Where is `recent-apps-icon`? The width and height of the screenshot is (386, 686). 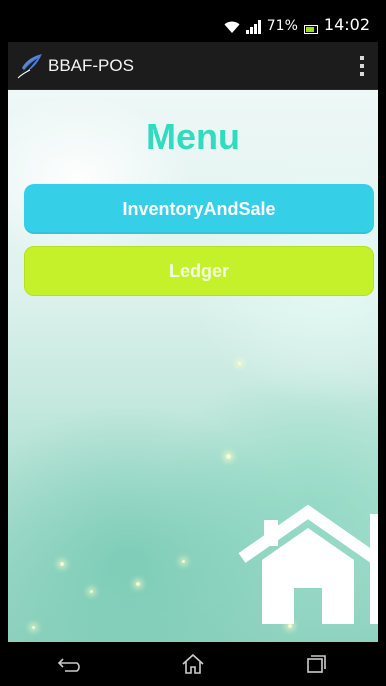
recent-apps-icon is located at coordinates (316, 664).